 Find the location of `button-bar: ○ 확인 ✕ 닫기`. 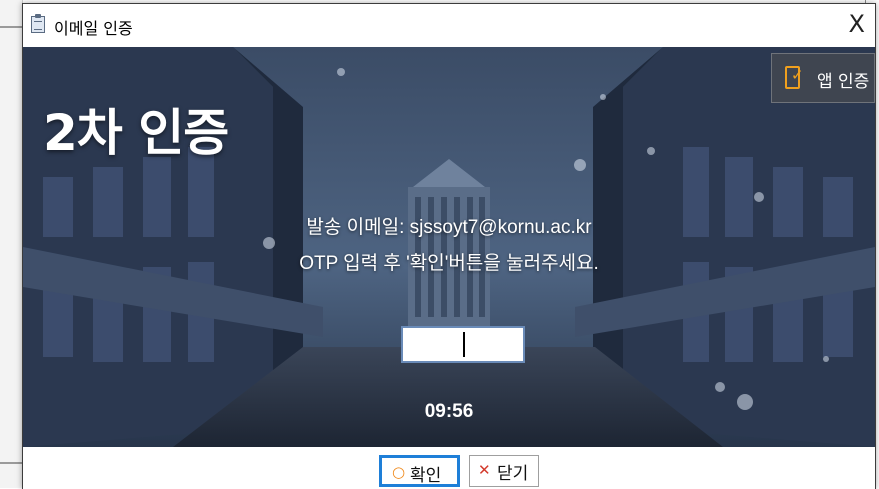

button-bar: ○ 확인 ✕ 닫기 is located at coordinates (449, 468).